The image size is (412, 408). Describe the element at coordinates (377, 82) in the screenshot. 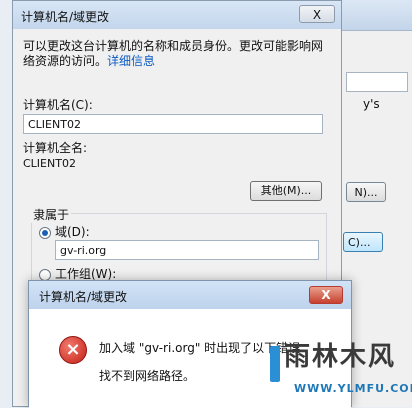

I see `background-text-field` at that location.